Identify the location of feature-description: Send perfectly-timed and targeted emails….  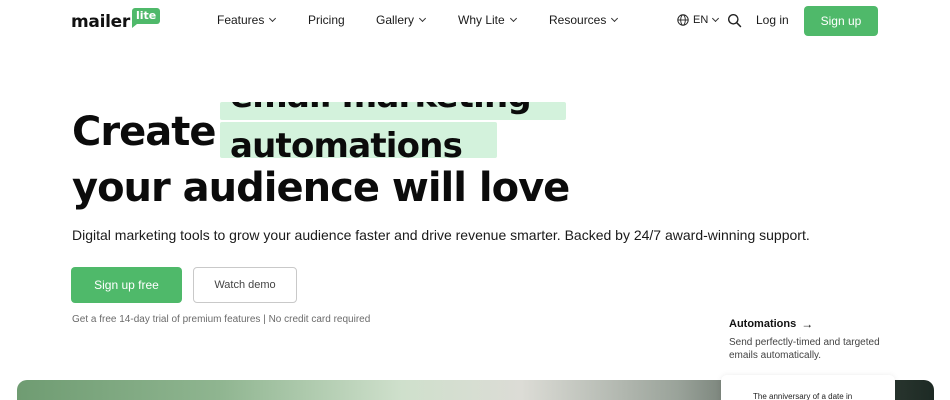
(804, 349).